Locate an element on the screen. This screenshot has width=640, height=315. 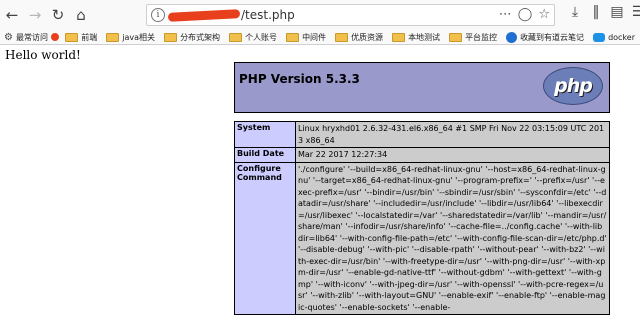
bookmark-folder-local-test: 本地测试 is located at coordinates (416, 37).